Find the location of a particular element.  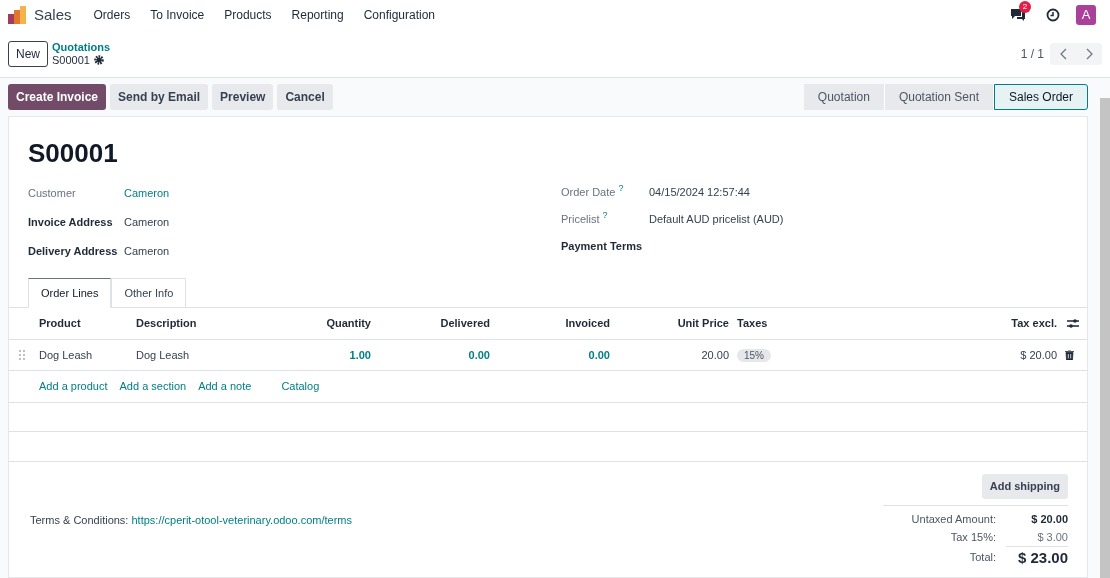

form-tab: Other Info is located at coordinates (149, 293).